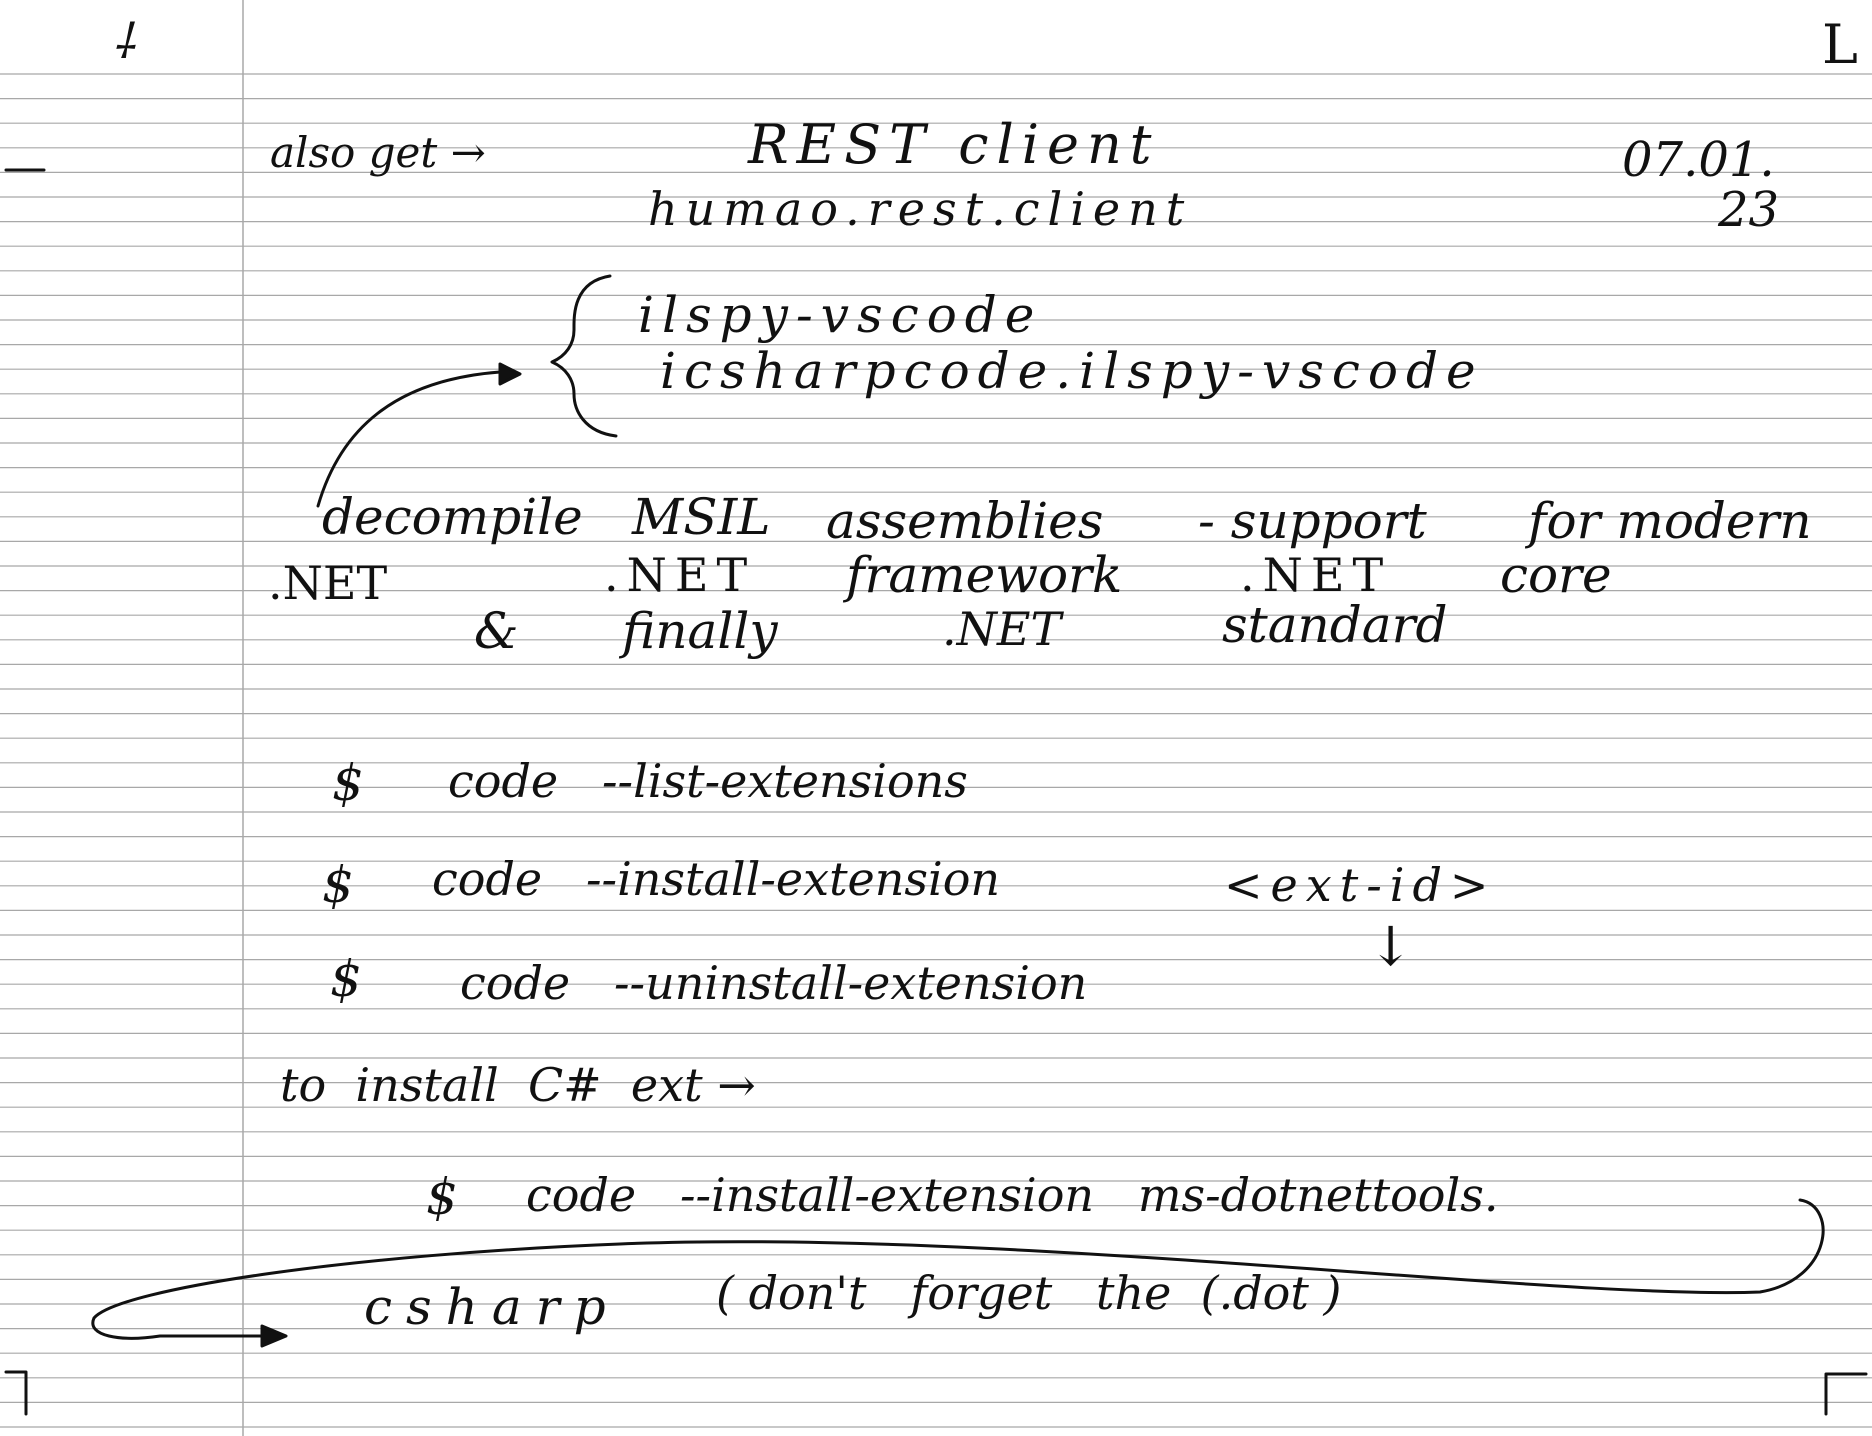  Describe the element at coordinates (409, 439) in the screenshot. I see `curved-arrow-to-brace` at that location.